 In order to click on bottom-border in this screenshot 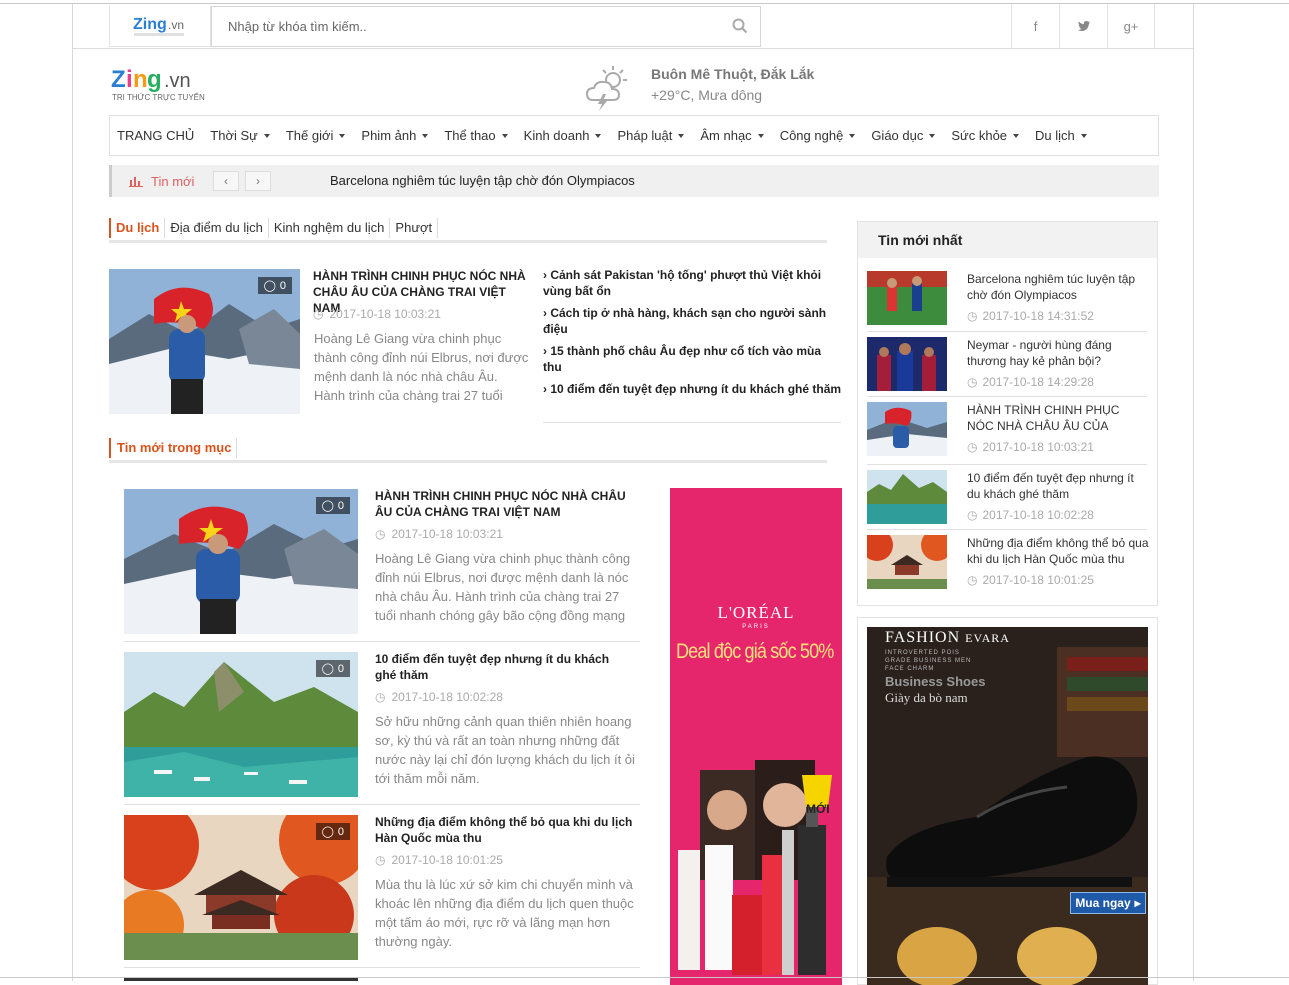, I will do `click(644, 979)`.